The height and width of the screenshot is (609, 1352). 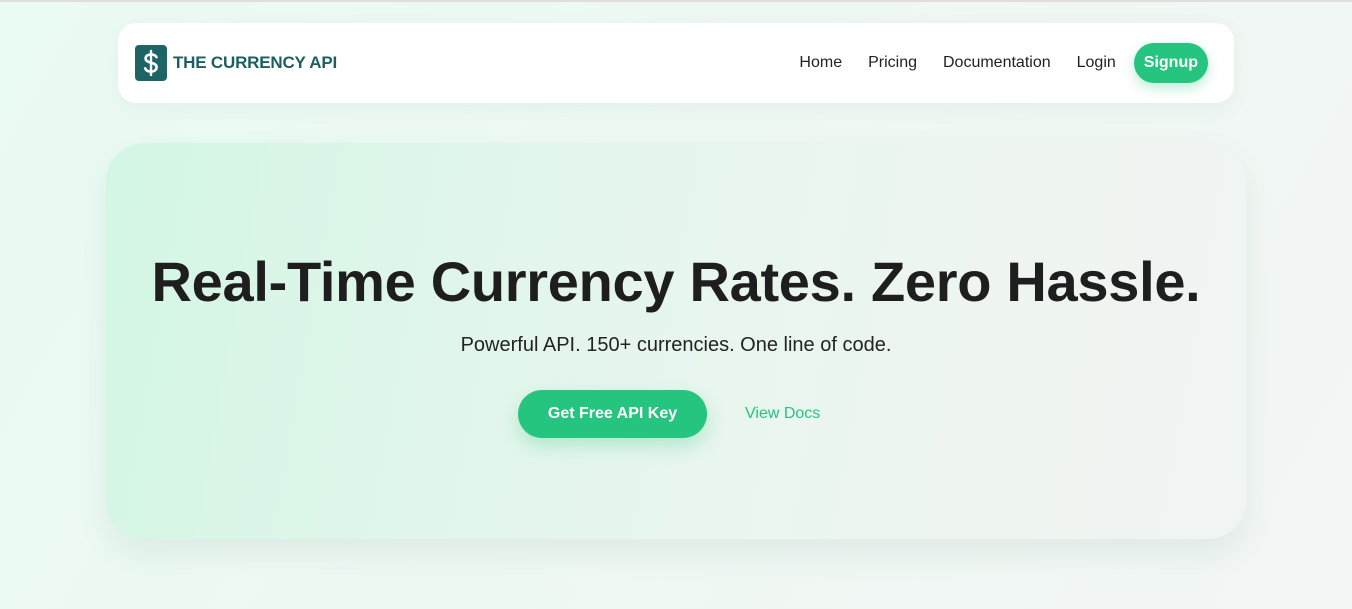 I want to click on nav-links: Home Pricing Documentation Login Signup, so click(x=1003, y=63).